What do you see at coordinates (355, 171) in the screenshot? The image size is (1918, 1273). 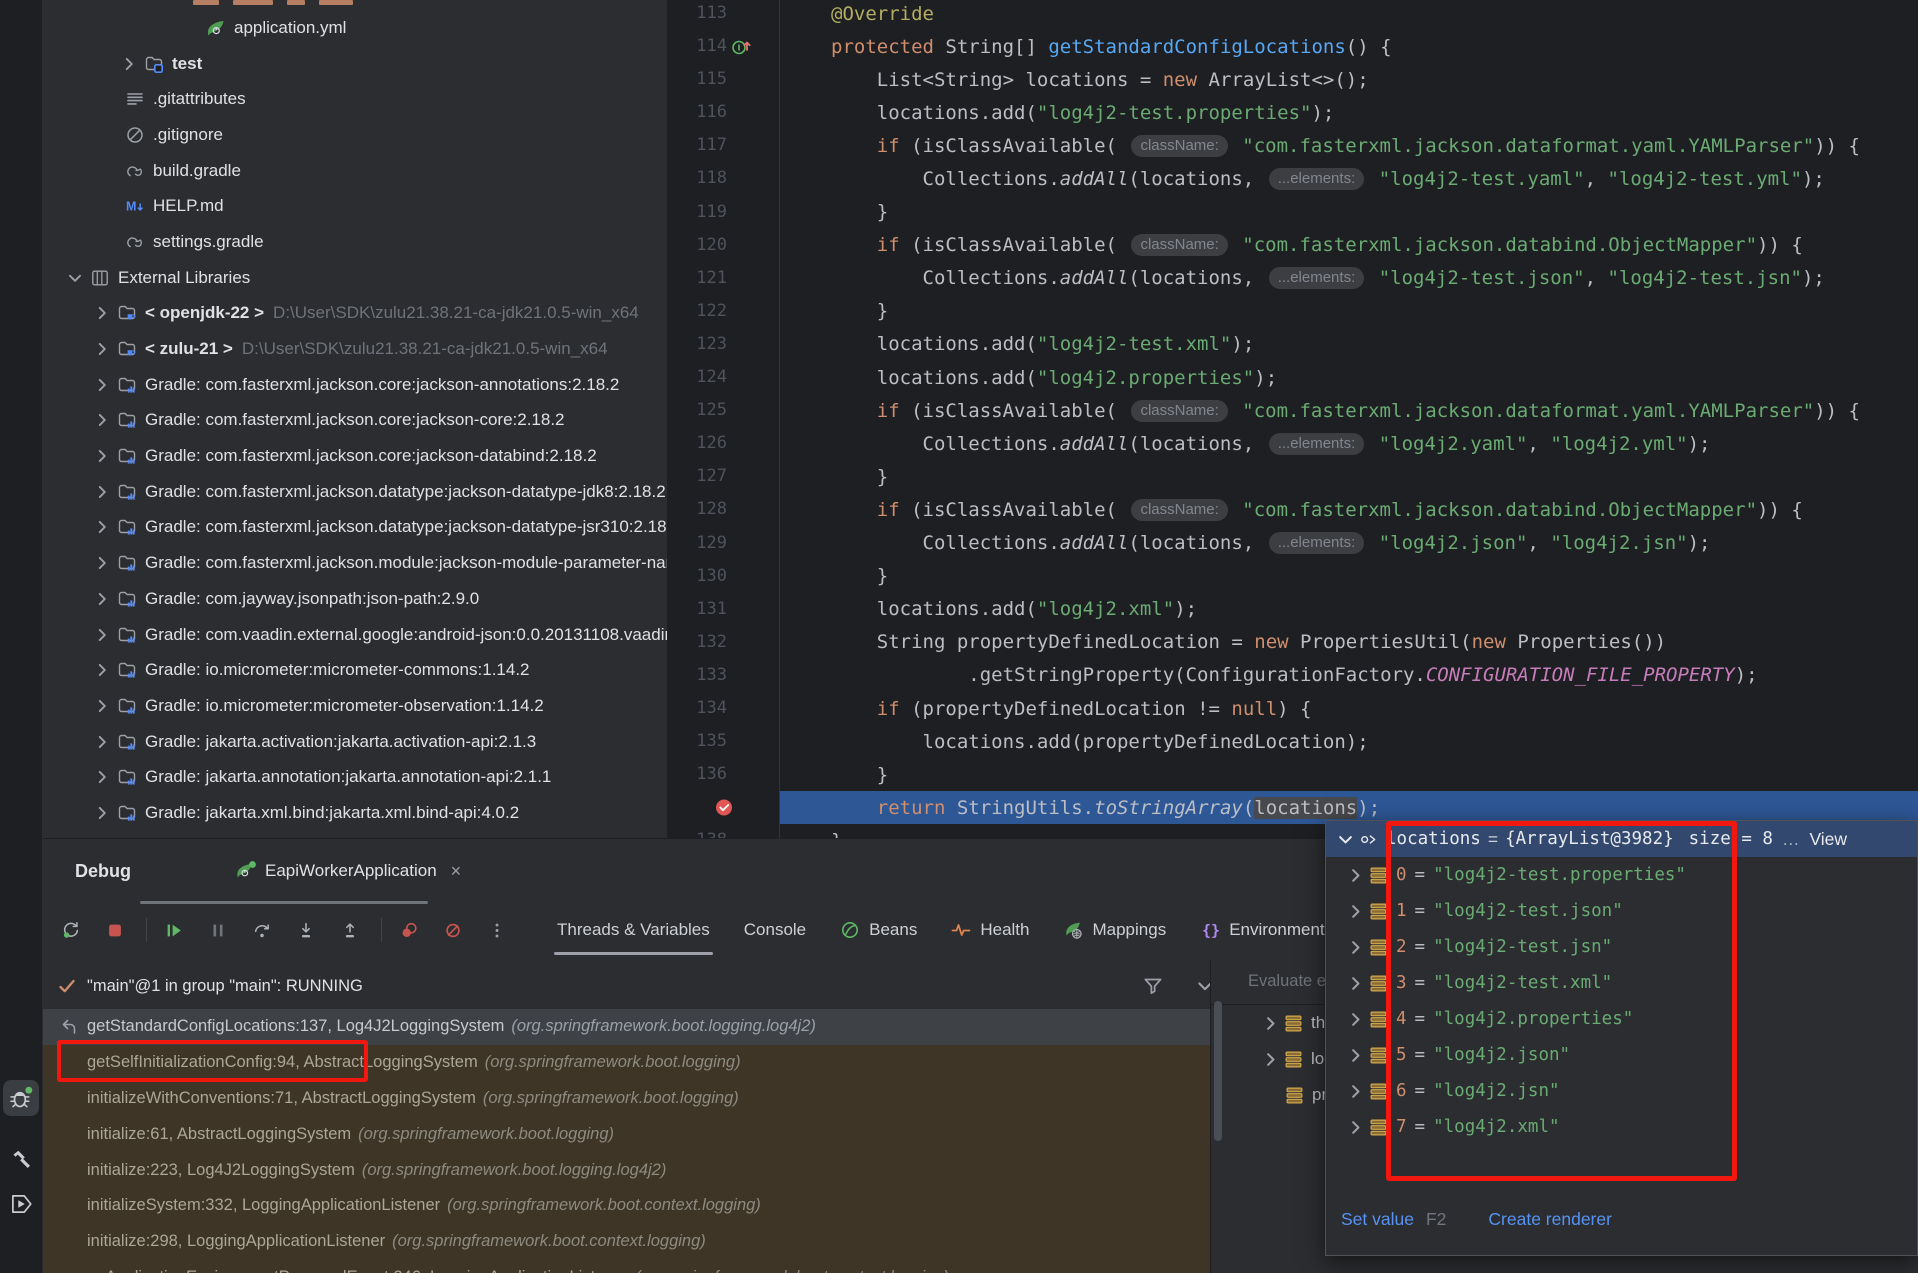 I see `tree-item: build.gradle` at bounding box center [355, 171].